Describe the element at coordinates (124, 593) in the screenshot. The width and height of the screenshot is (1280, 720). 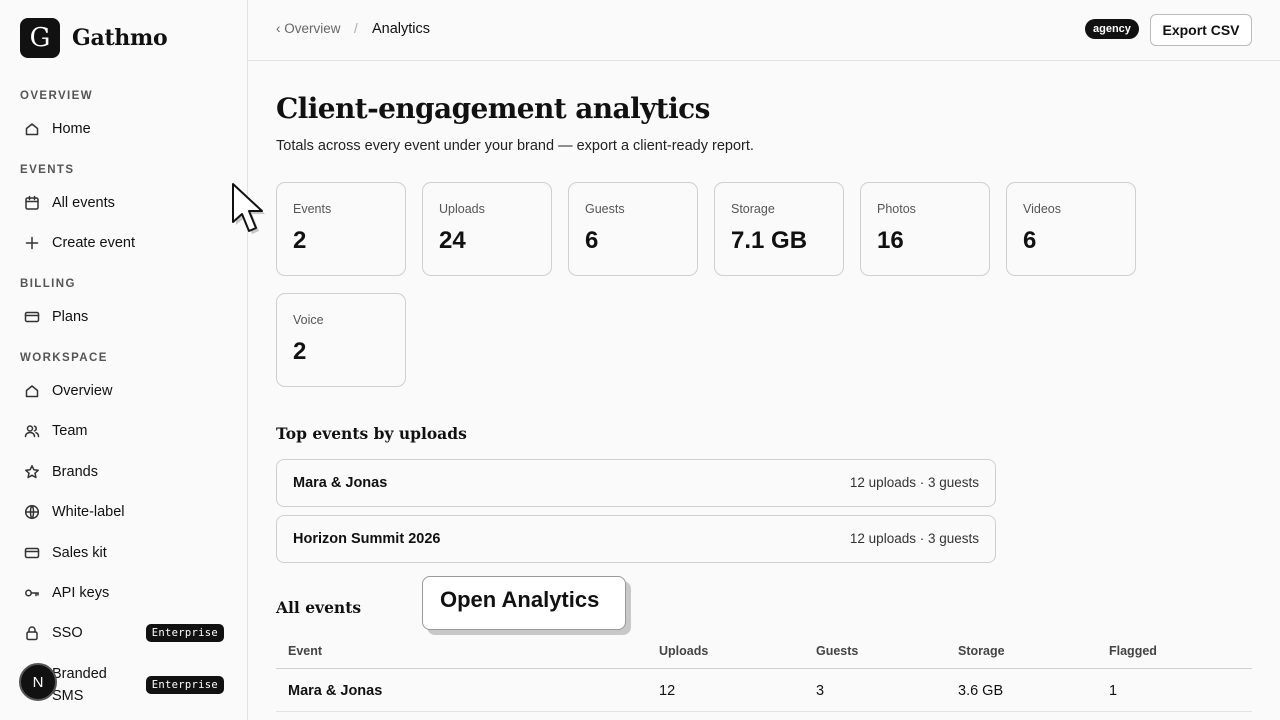
I see `sidebar-item-api-keys: API keys` at that location.